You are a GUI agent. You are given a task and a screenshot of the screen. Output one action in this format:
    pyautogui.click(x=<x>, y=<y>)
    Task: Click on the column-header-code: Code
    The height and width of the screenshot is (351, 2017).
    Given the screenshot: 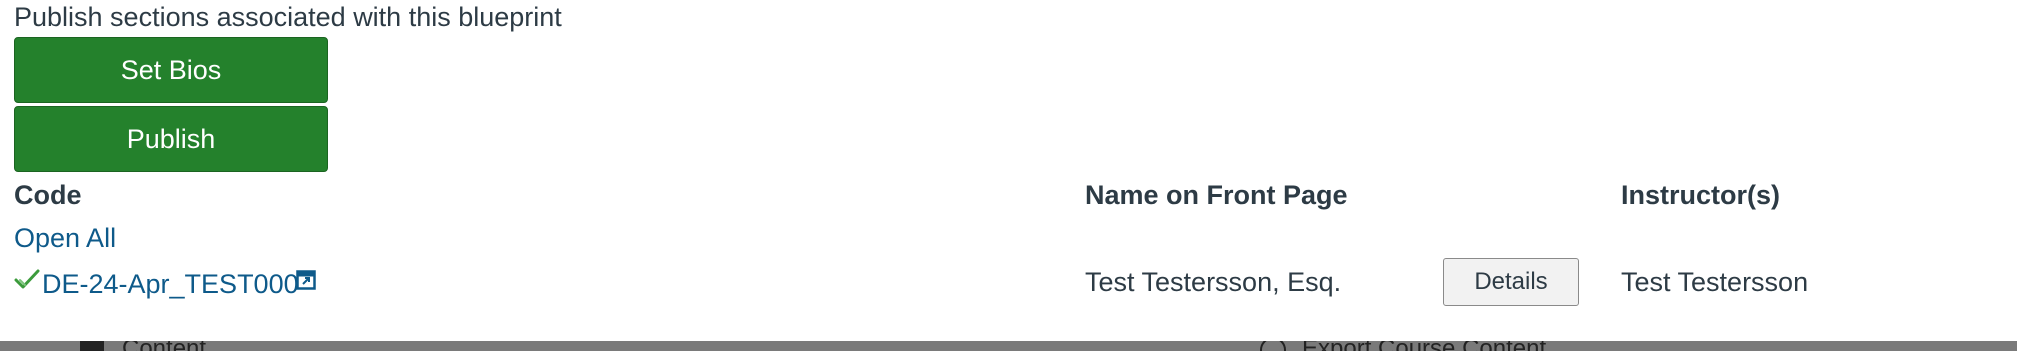 What is the action you would take?
    pyautogui.click(x=48, y=195)
    